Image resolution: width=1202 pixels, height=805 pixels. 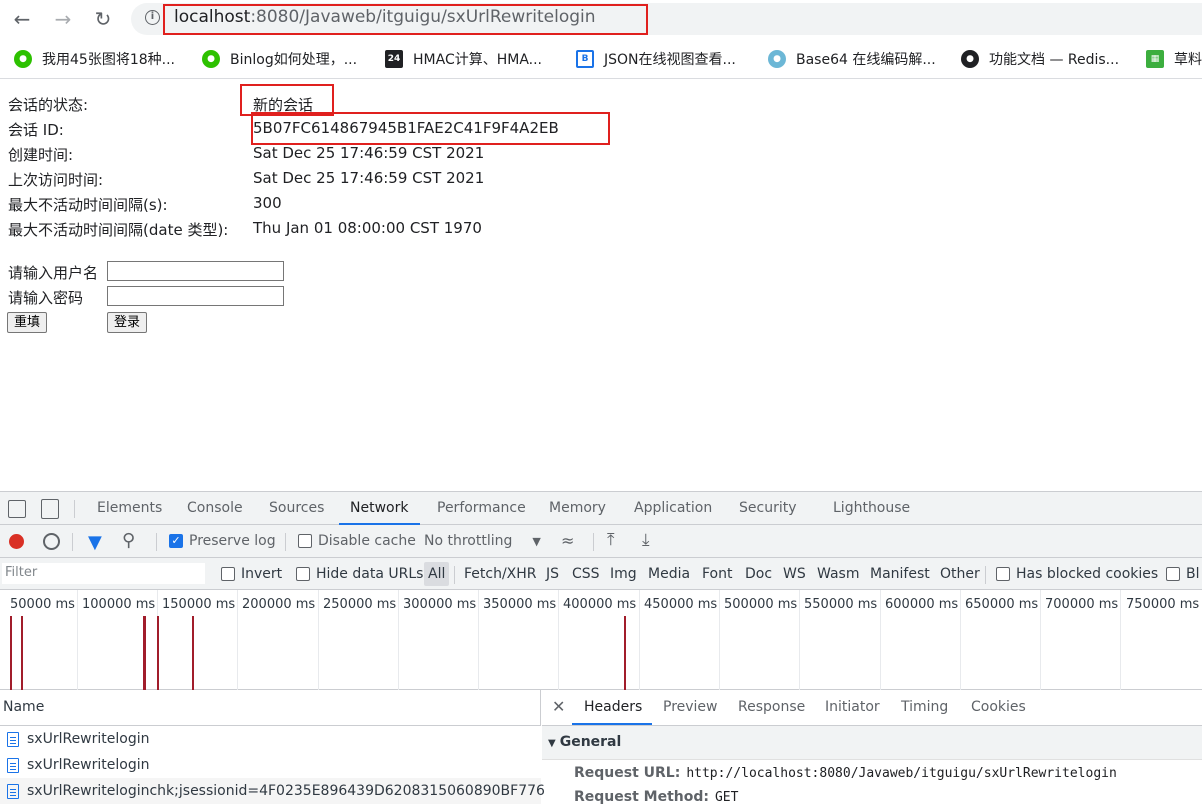 What do you see at coordinates (1174, 59) in the screenshot?
I see `bookmark-item: ▦ 草料` at bounding box center [1174, 59].